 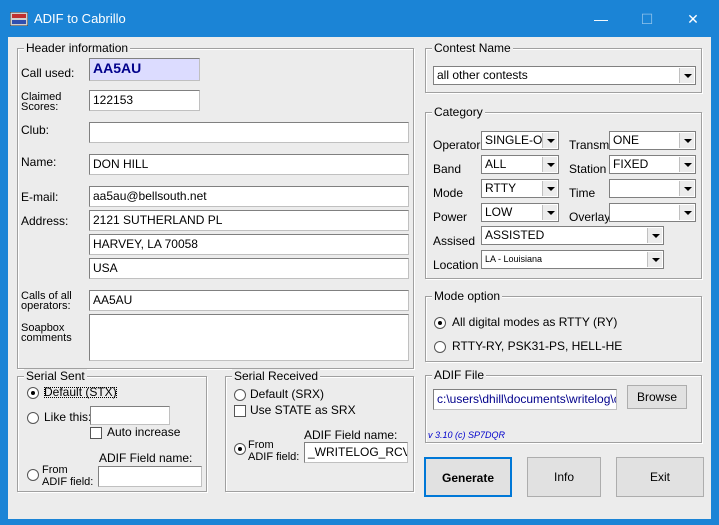 I want to click on auto-increase-checkbox, so click(x=96, y=433).